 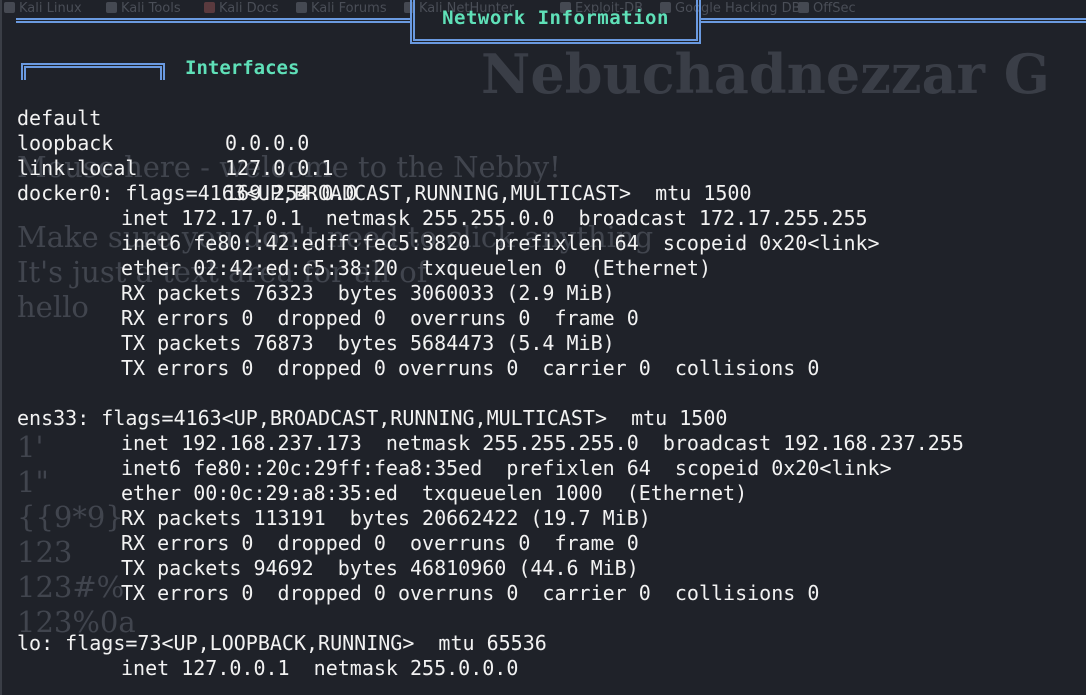 What do you see at coordinates (242, 68) in the screenshot?
I see `interfaces-section-title: Interfaces` at bounding box center [242, 68].